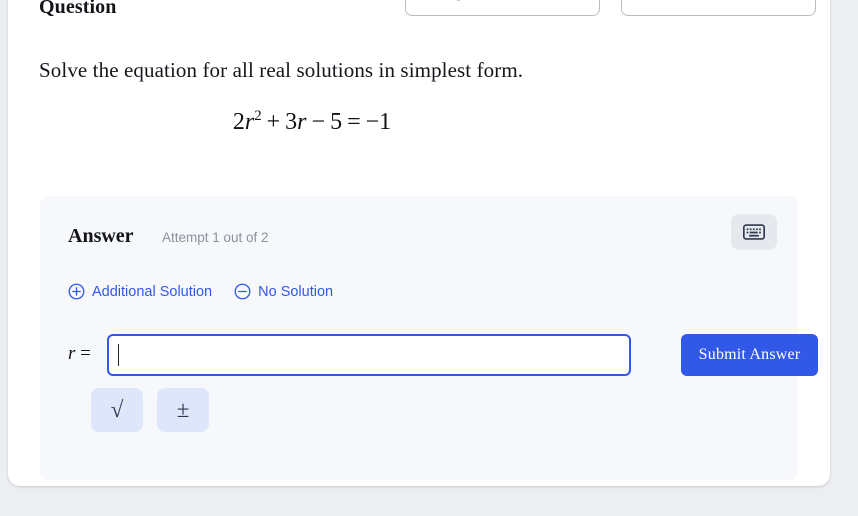  Describe the element at coordinates (249, 122) in the screenshot. I see `equation-variable-1: r` at that location.